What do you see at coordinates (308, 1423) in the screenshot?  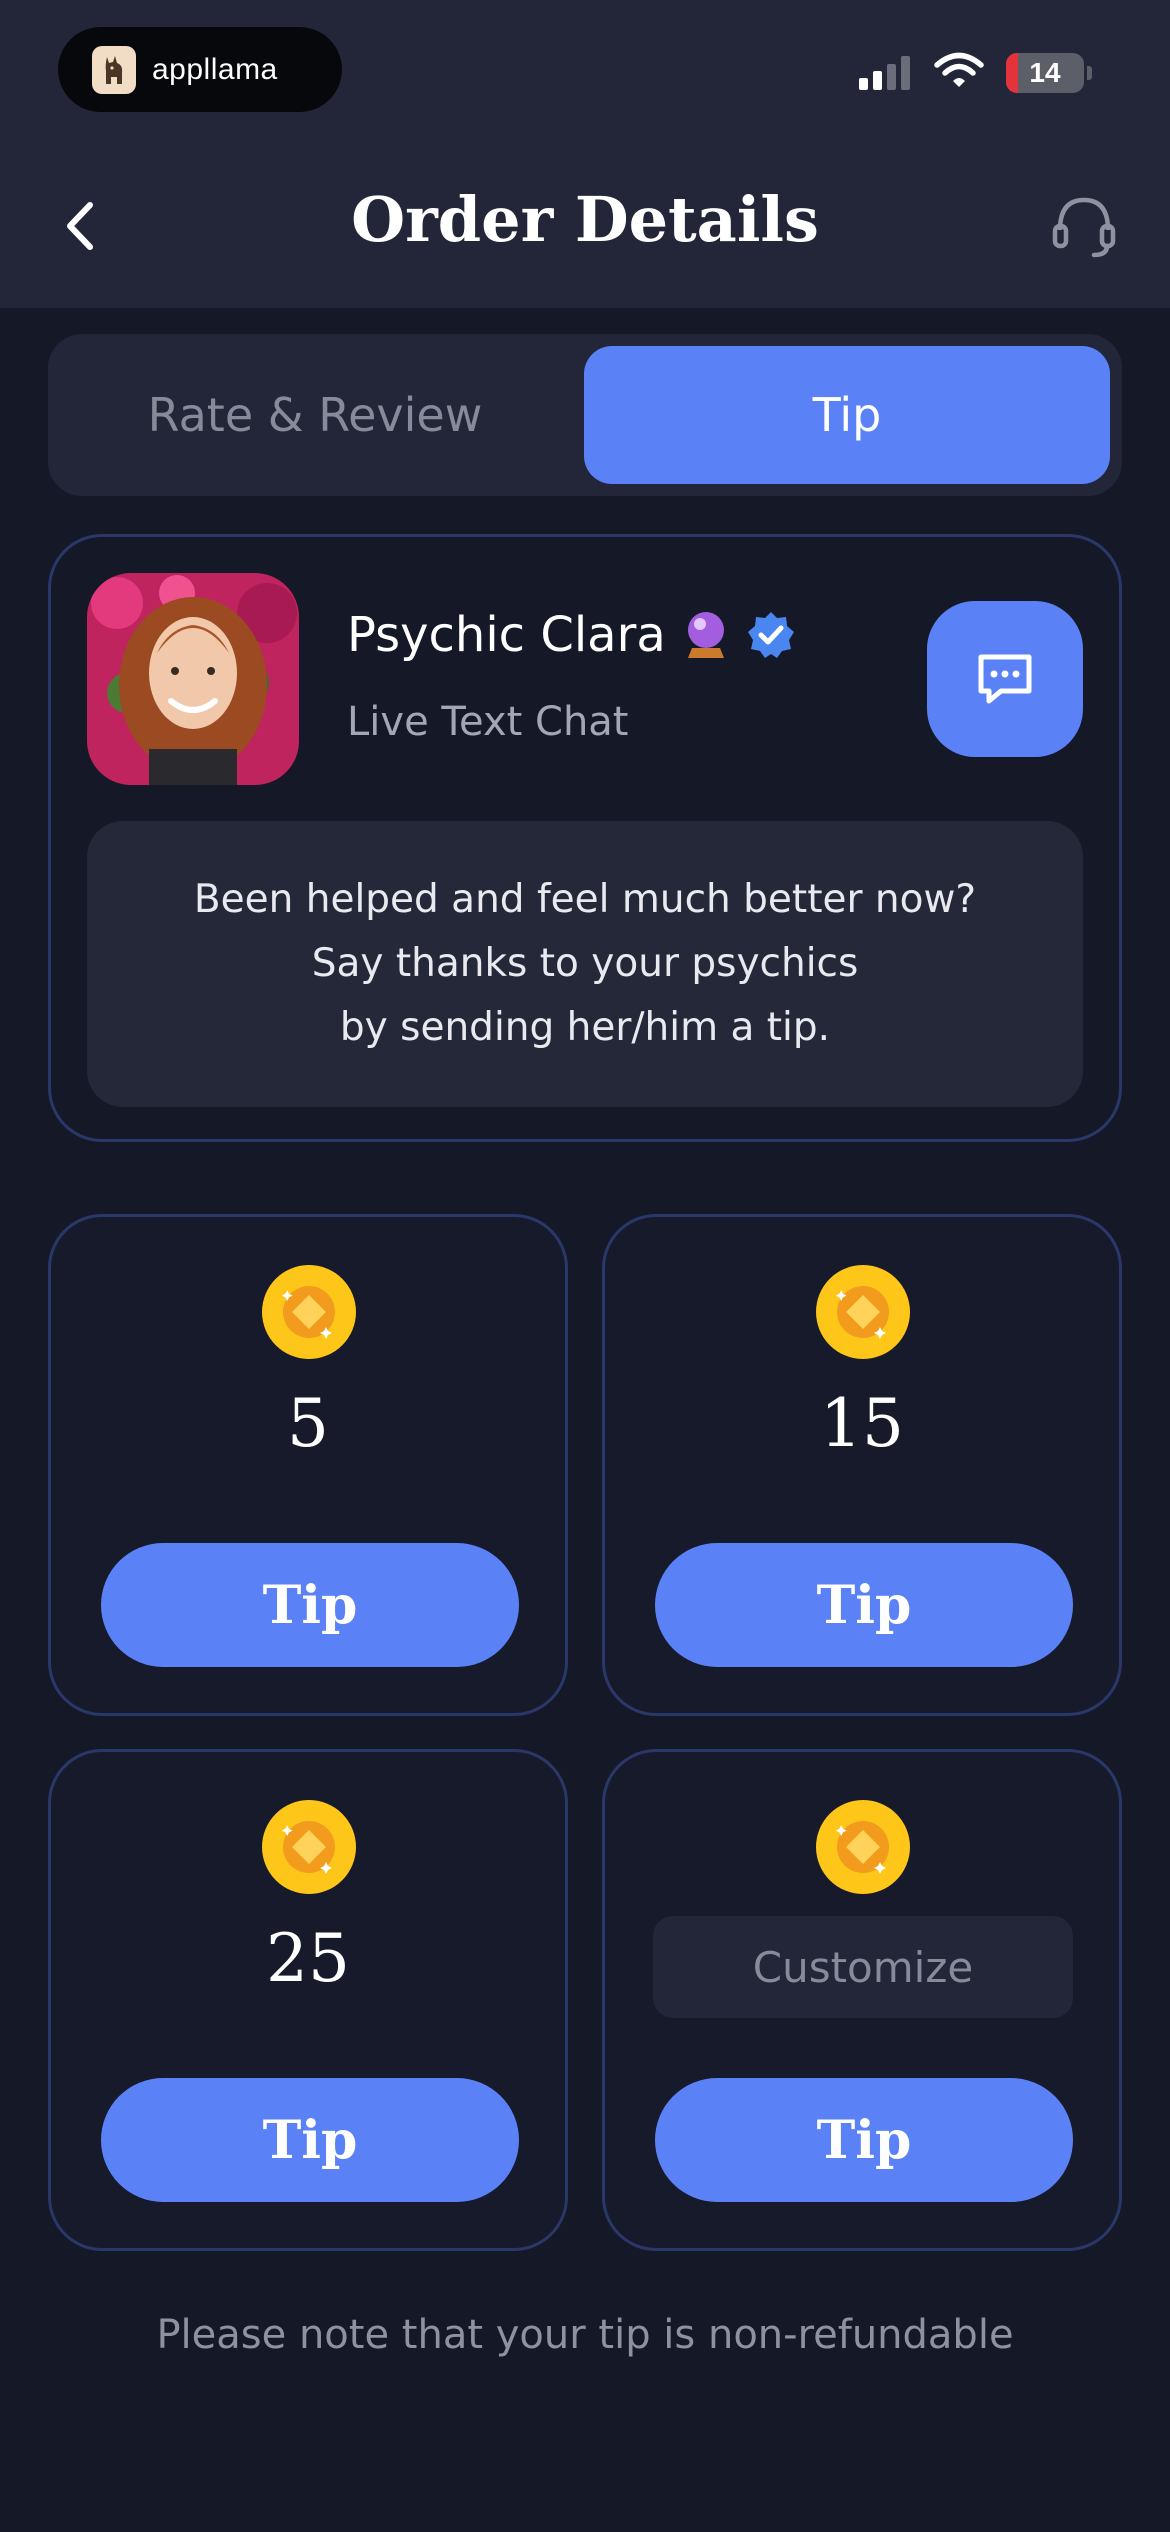 I see `tip-amount: 5` at bounding box center [308, 1423].